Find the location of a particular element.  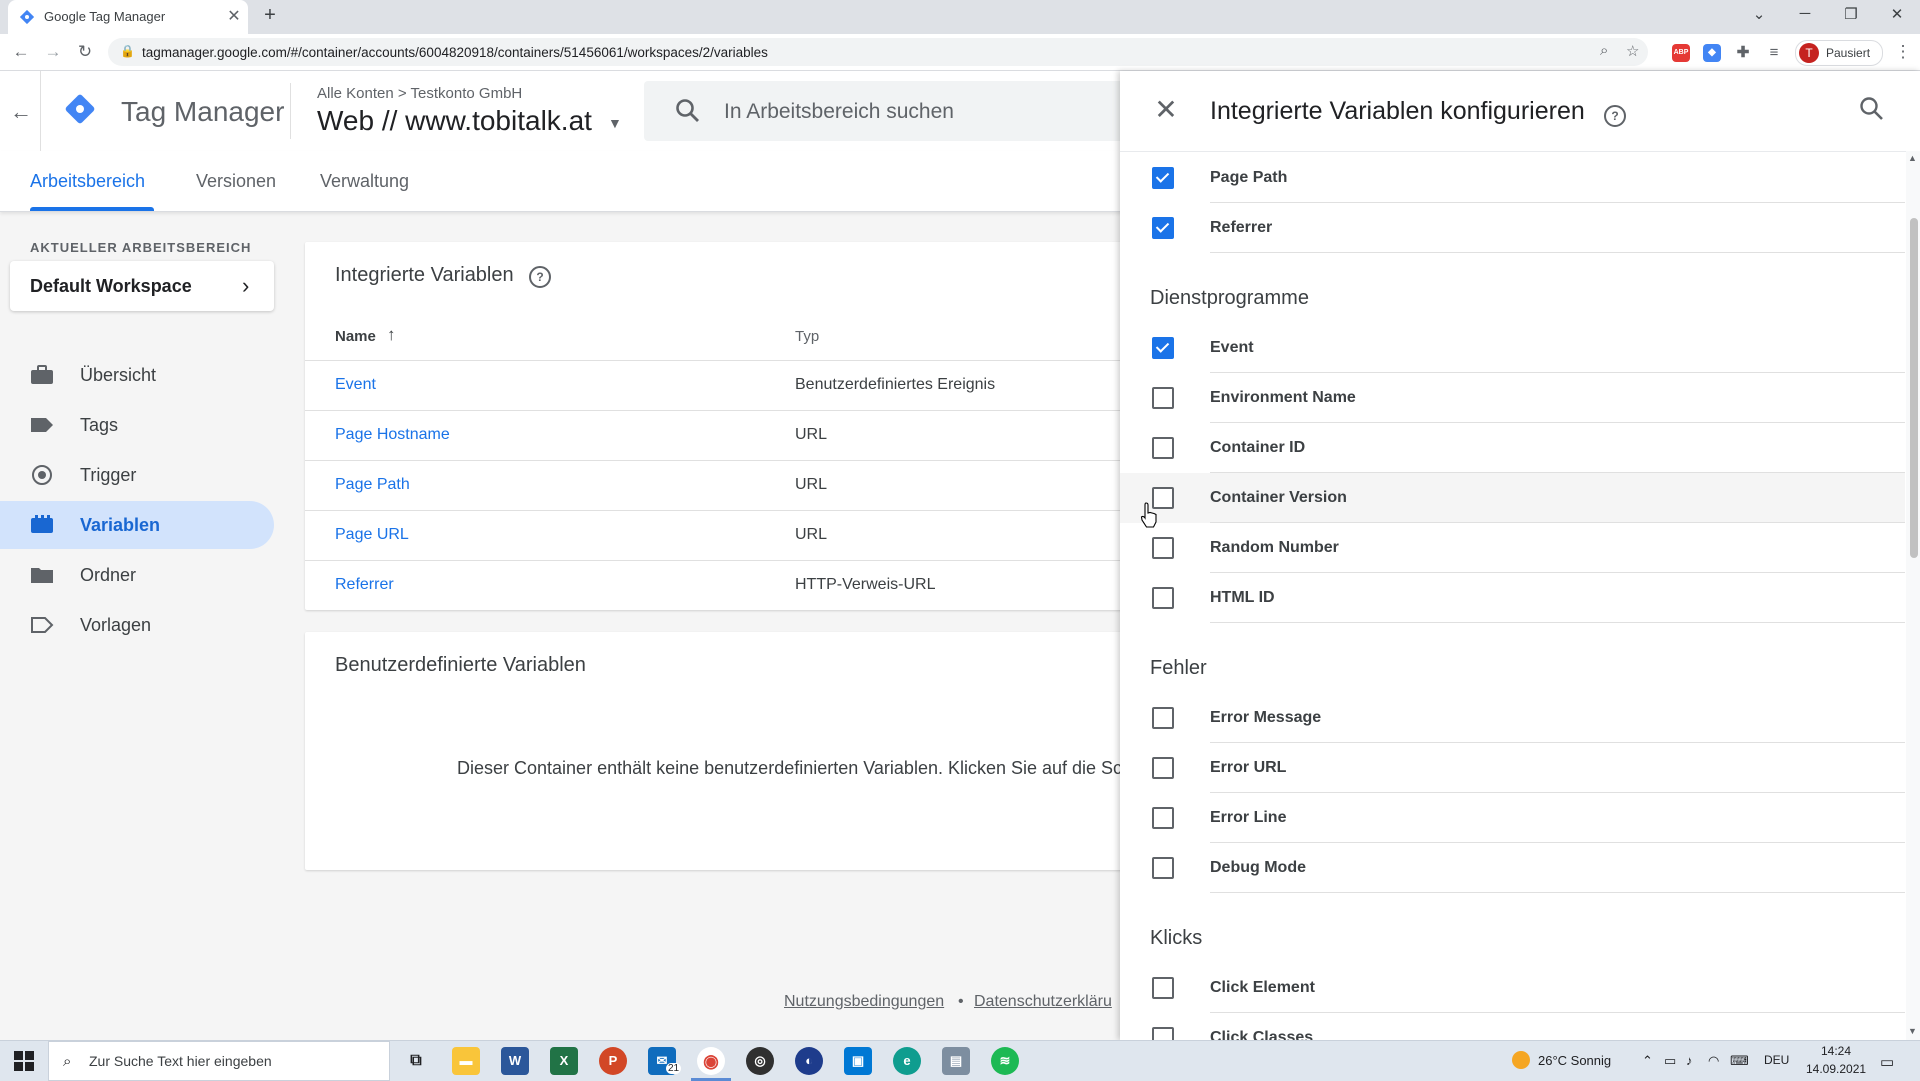

terms-link: Nutzungsbedingungen is located at coordinates (864, 1002).